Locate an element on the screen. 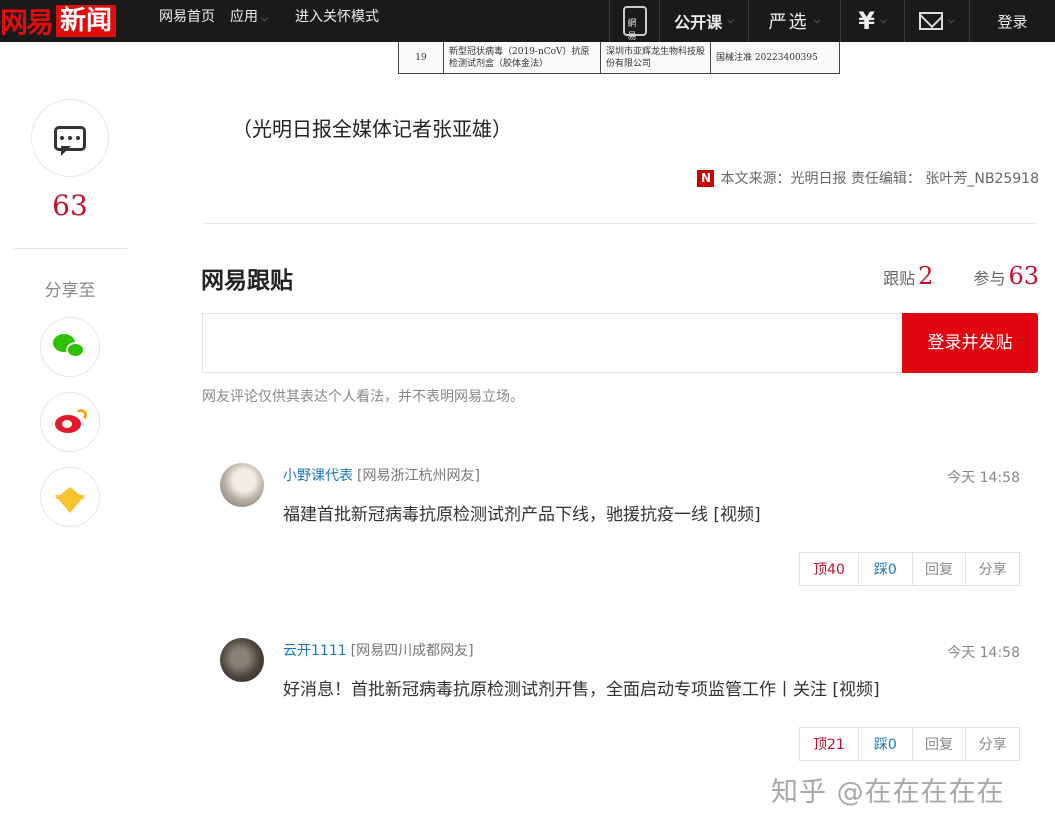 The width and height of the screenshot is (1055, 829). follow-label: 跟贴 is located at coordinates (899, 278).